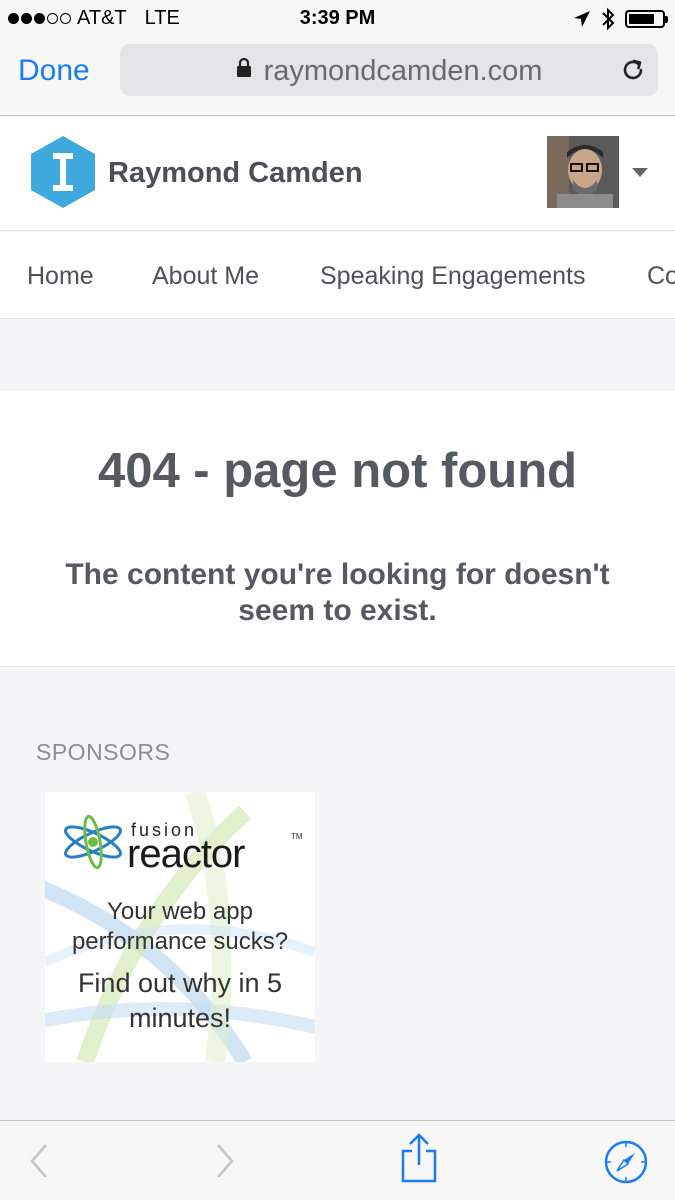 This screenshot has width=675, height=1200. Describe the element at coordinates (180, 983) in the screenshot. I see `ad-text-line: Find out why in 5` at that location.